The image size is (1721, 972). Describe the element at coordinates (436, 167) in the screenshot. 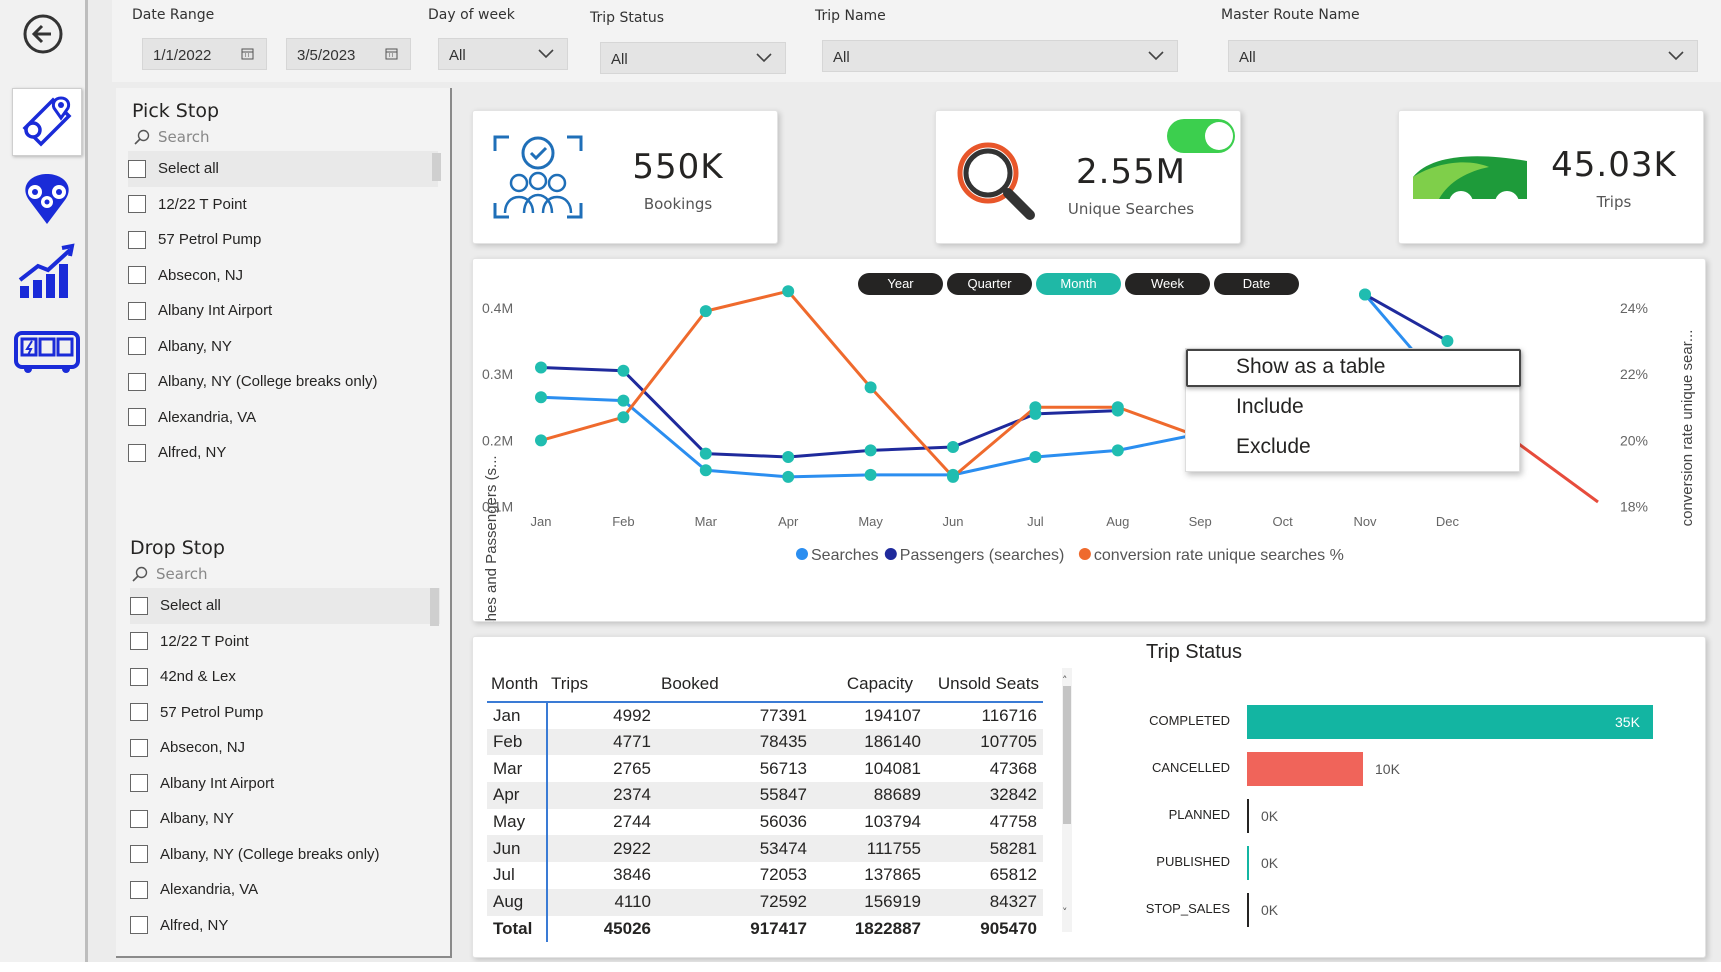

I see `pick-stop-scrollbar` at that location.